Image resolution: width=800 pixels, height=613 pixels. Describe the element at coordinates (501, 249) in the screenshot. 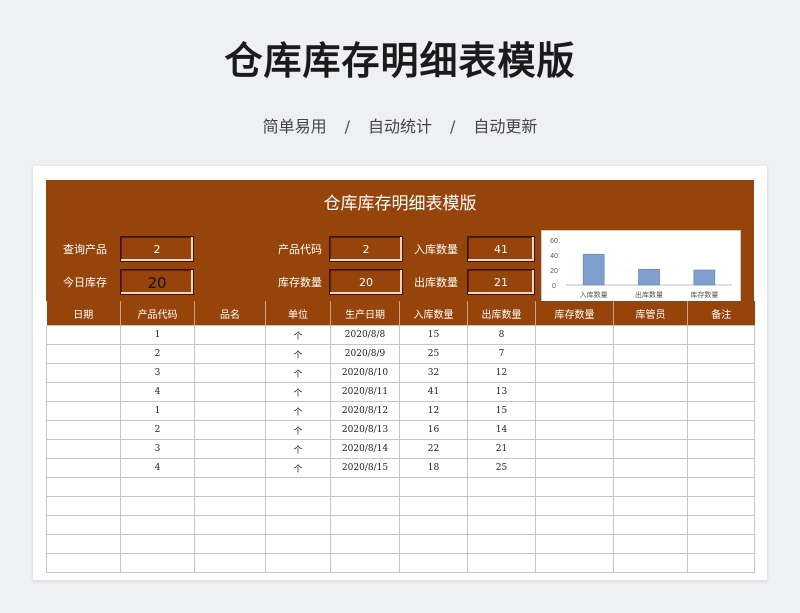

I see `in-qty-cell: 41` at that location.